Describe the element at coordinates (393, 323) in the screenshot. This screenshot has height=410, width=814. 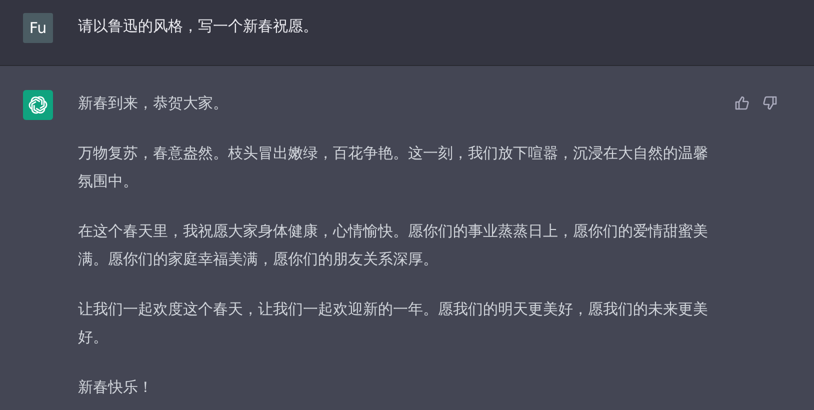
I see `assistant-message-paragraph: 让我们一起欢度这个春天，让我们一起欢迎新的一年。愿我们的明天更美好，愿我们的未来更美好。` at that location.